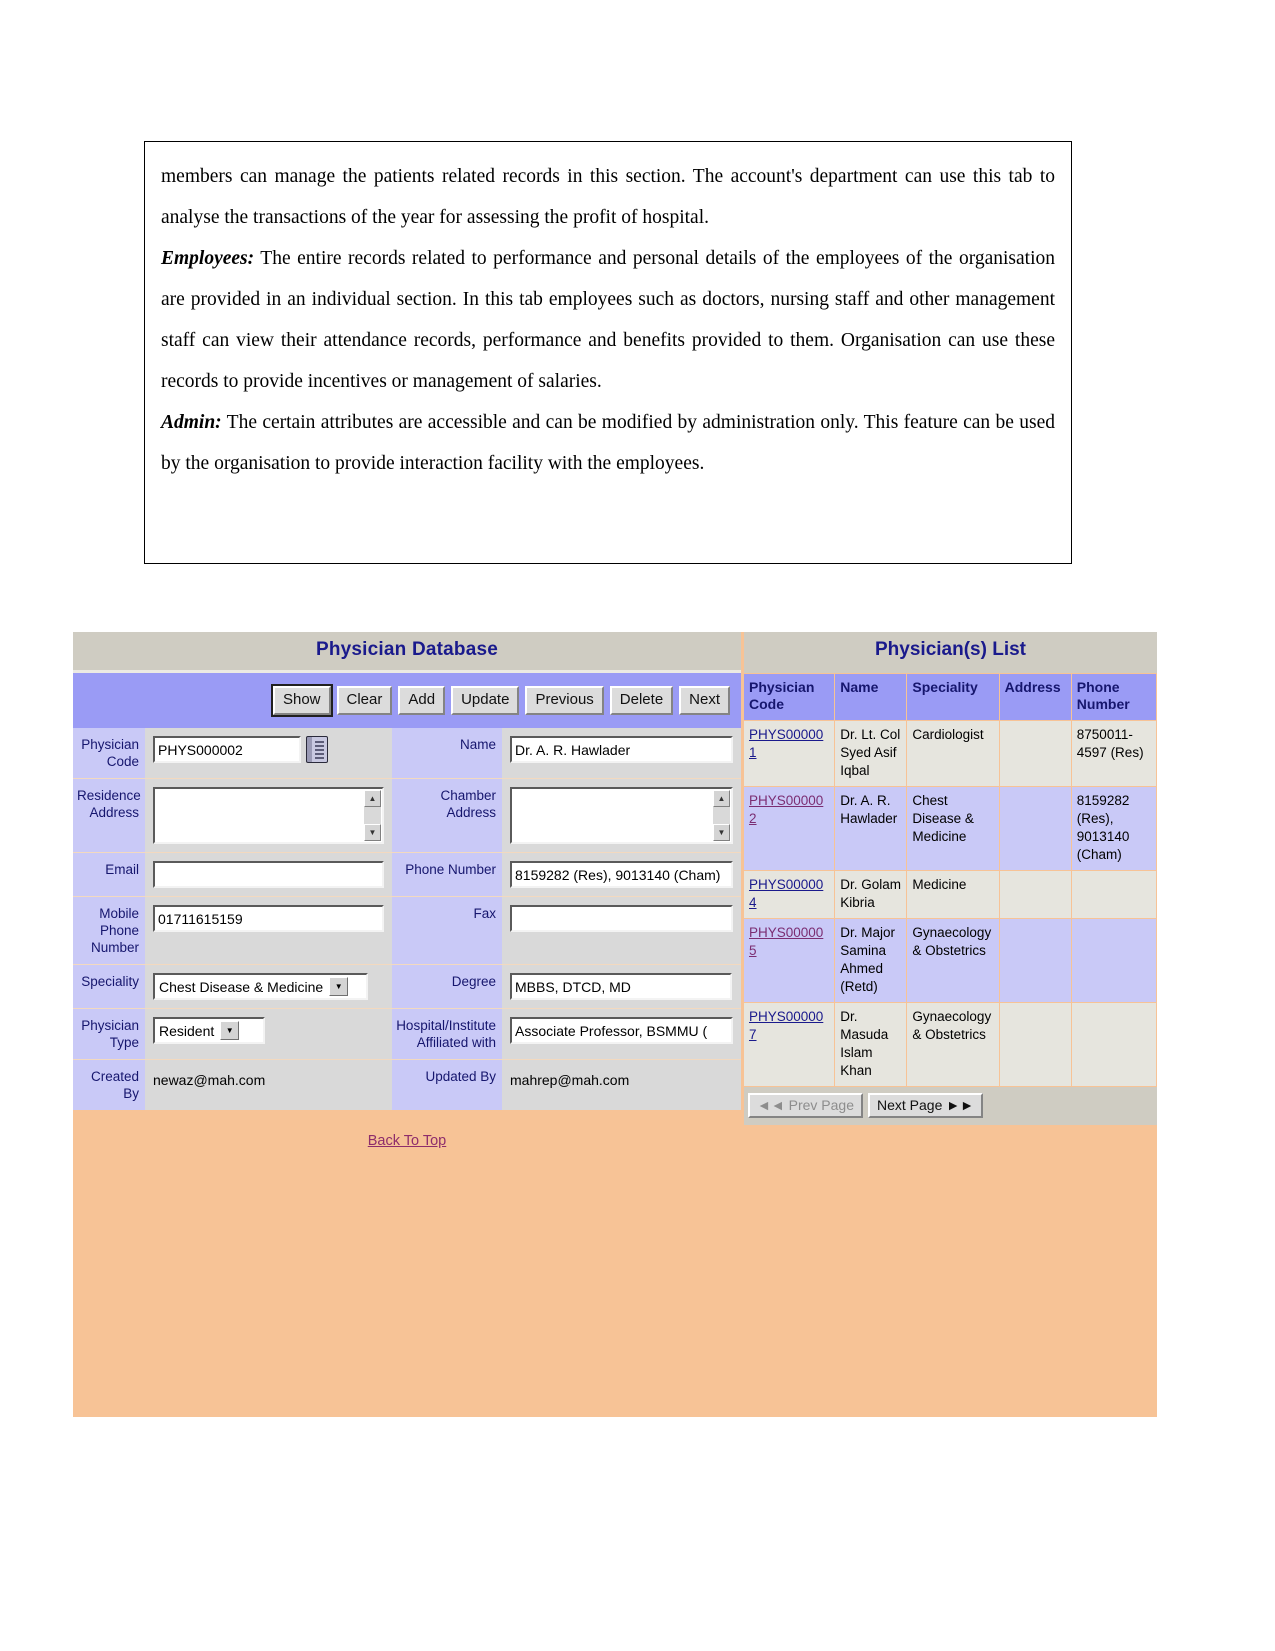 Image resolution: width=1275 pixels, height=1651 pixels. I want to click on row-physician-code: PHYS000001, so click(788, 753).